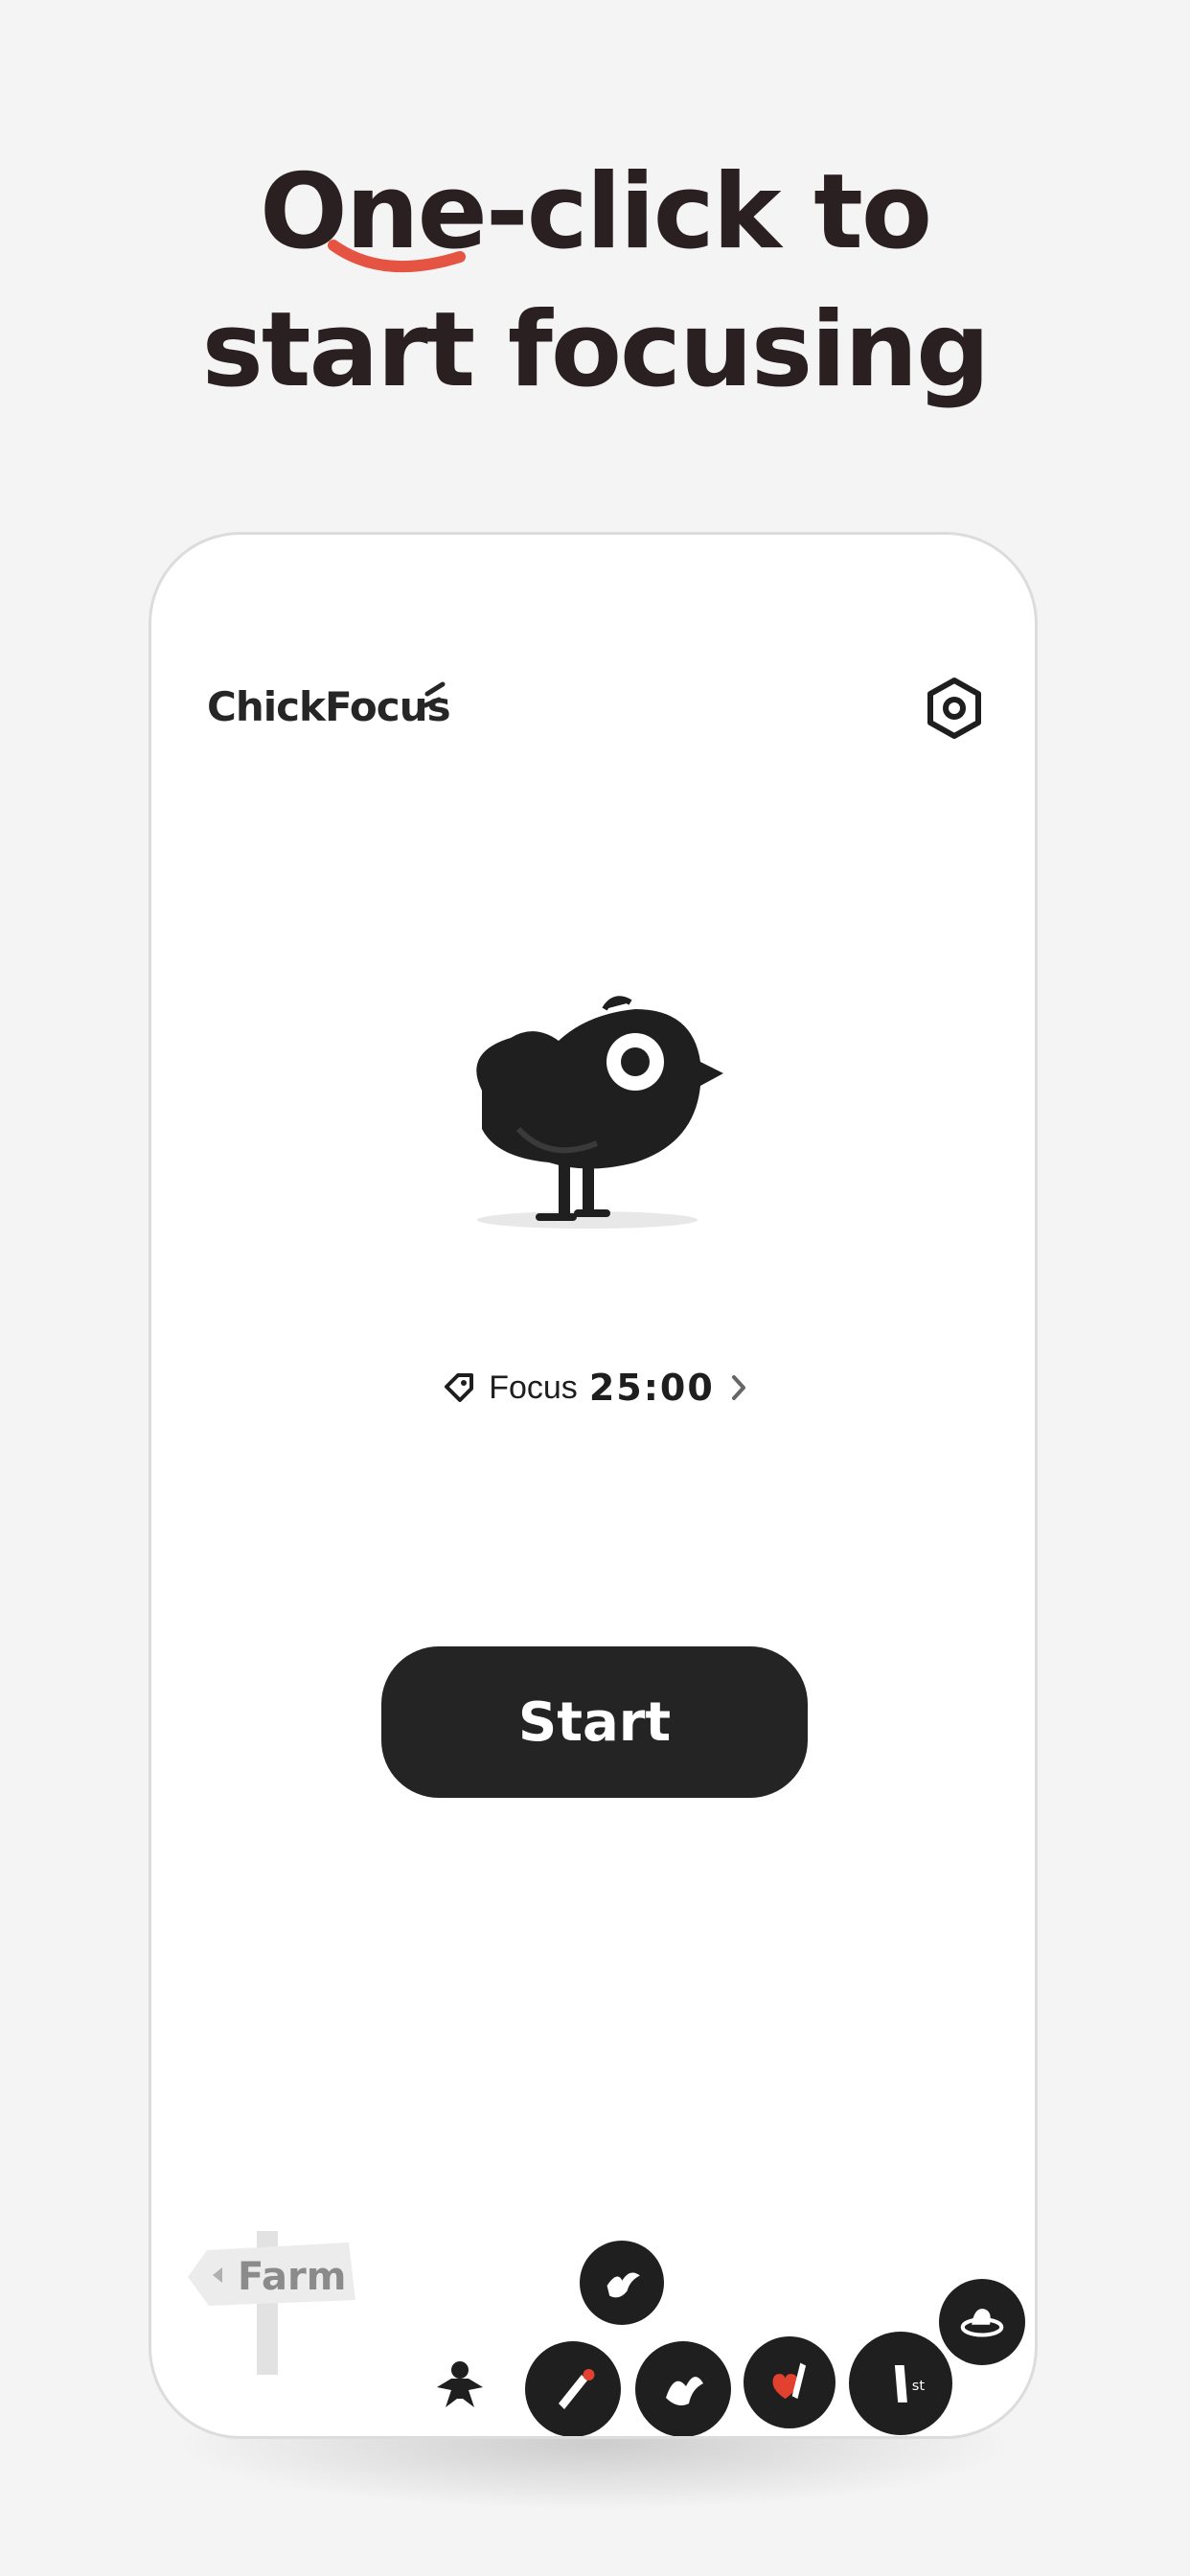  I want to click on headline-line-2: start focusing, so click(596, 350).